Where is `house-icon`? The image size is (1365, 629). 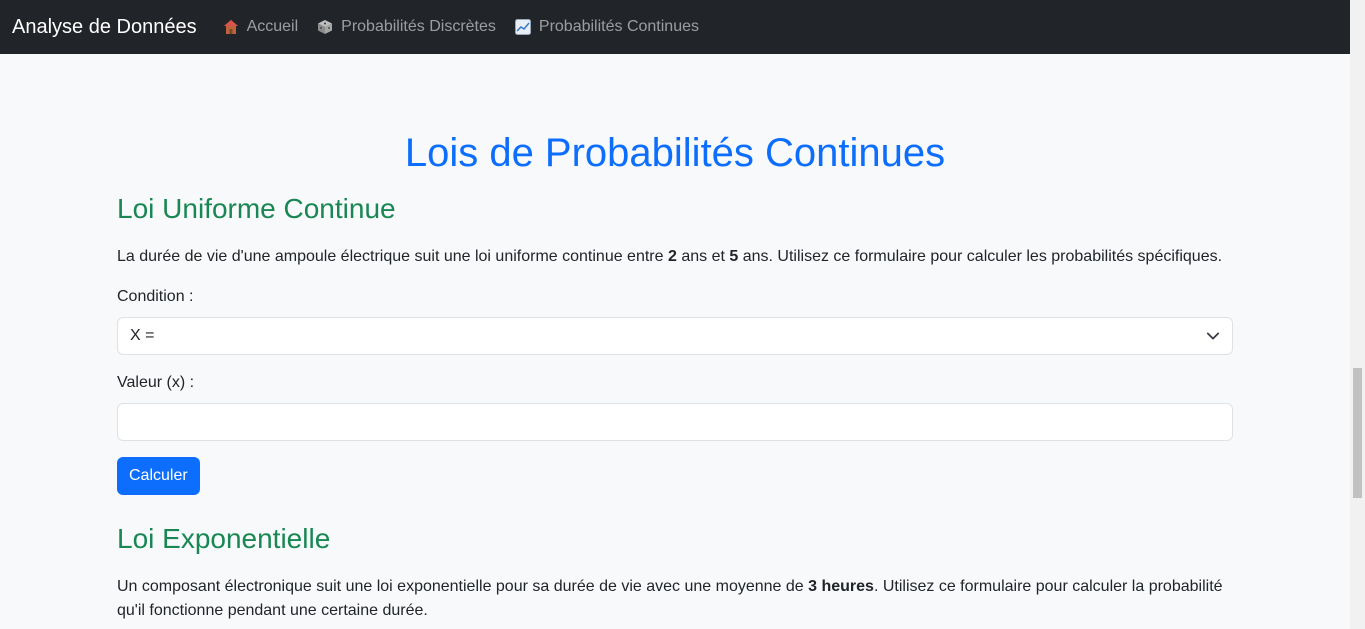 house-icon is located at coordinates (231, 27).